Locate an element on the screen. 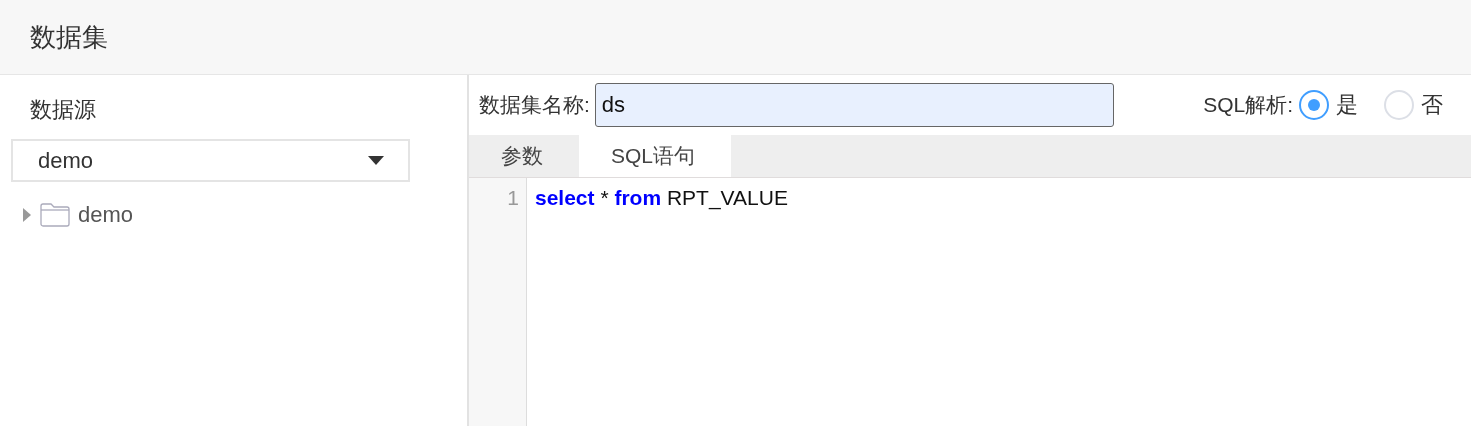  radio-option: 否 is located at coordinates (1413, 105).